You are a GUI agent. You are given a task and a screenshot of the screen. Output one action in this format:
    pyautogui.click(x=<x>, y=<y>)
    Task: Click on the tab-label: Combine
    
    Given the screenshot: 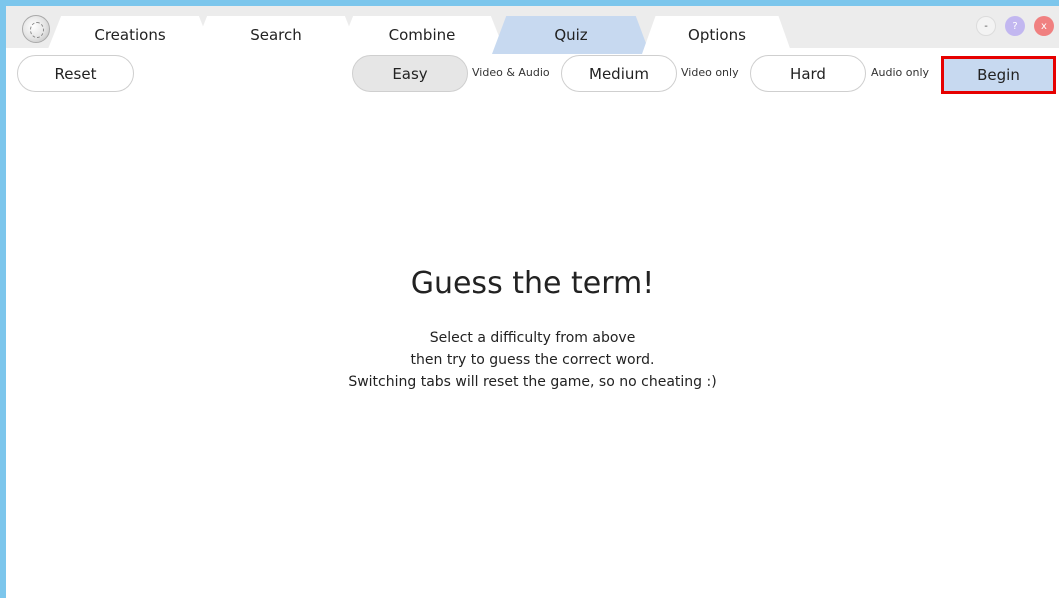 What is the action you would take?
    pyautogui.click(x=422, y=35)
    